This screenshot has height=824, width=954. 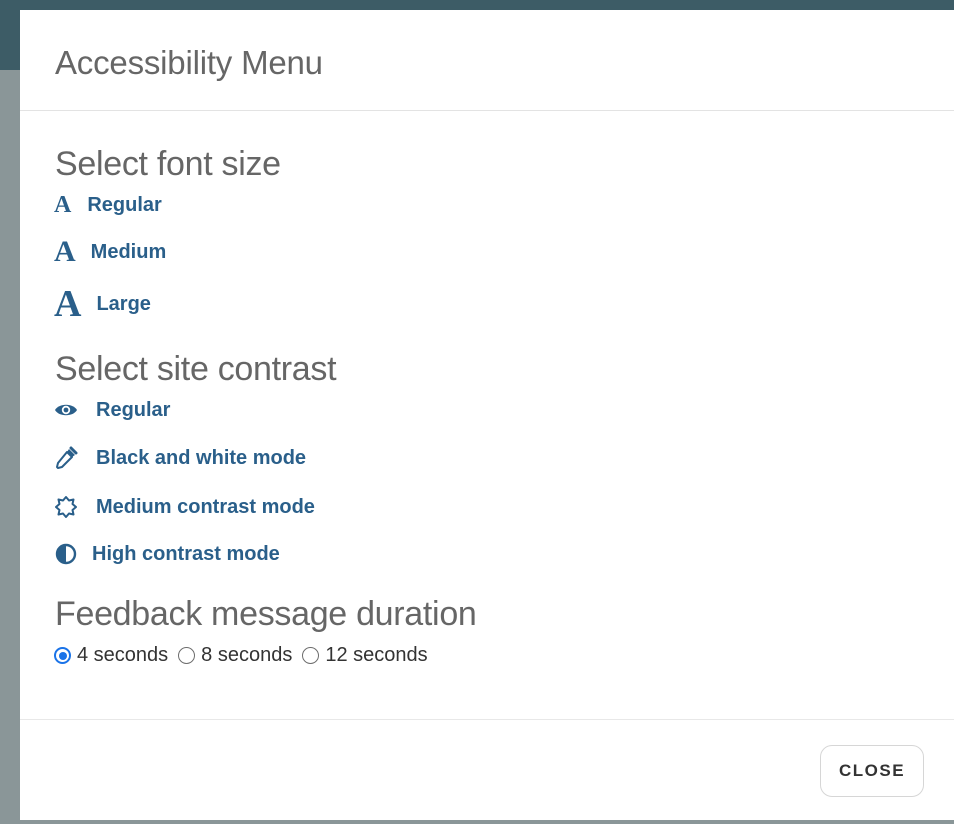 I want to click on half-circle-icon, so click(x=66, y=554).